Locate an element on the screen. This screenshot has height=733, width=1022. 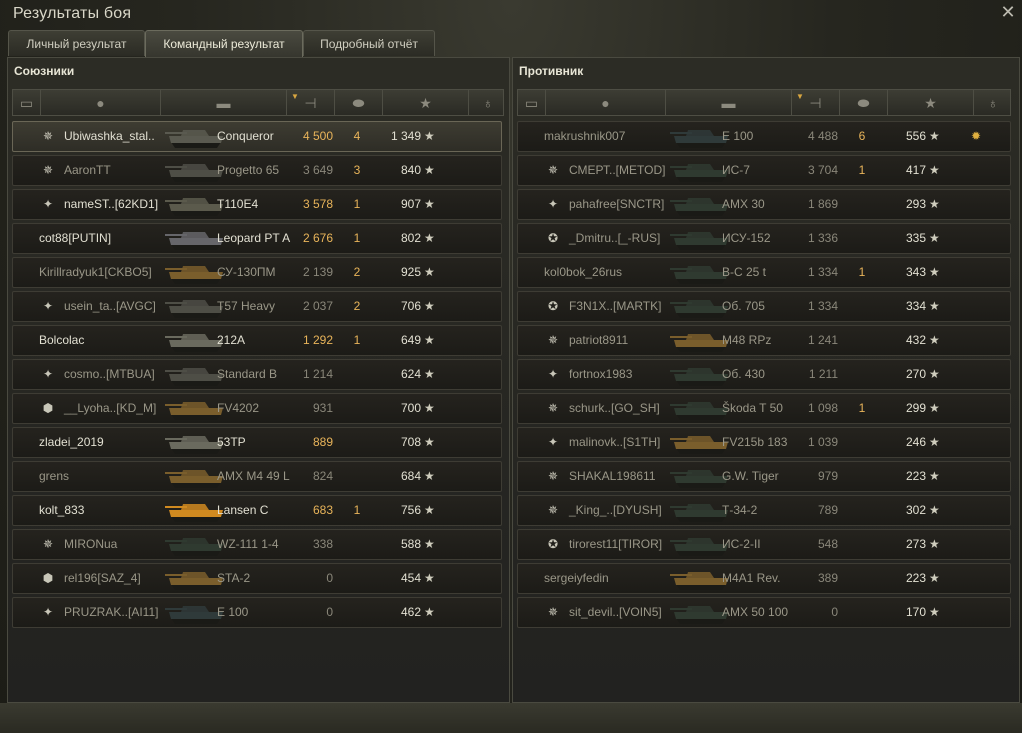
player-name: grens is located at coordinates (54, 476).